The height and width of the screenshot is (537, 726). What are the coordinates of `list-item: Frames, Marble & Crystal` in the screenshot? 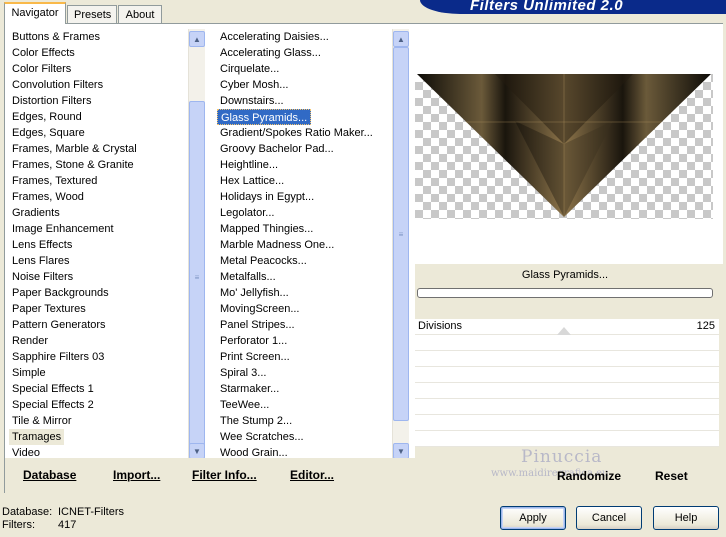 It's located at (74, 149).